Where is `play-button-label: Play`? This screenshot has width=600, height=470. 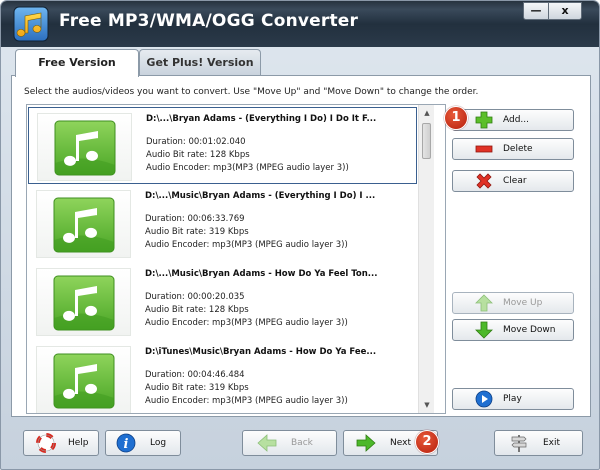
play-button-label: Play is located at coordinates (512, 399).